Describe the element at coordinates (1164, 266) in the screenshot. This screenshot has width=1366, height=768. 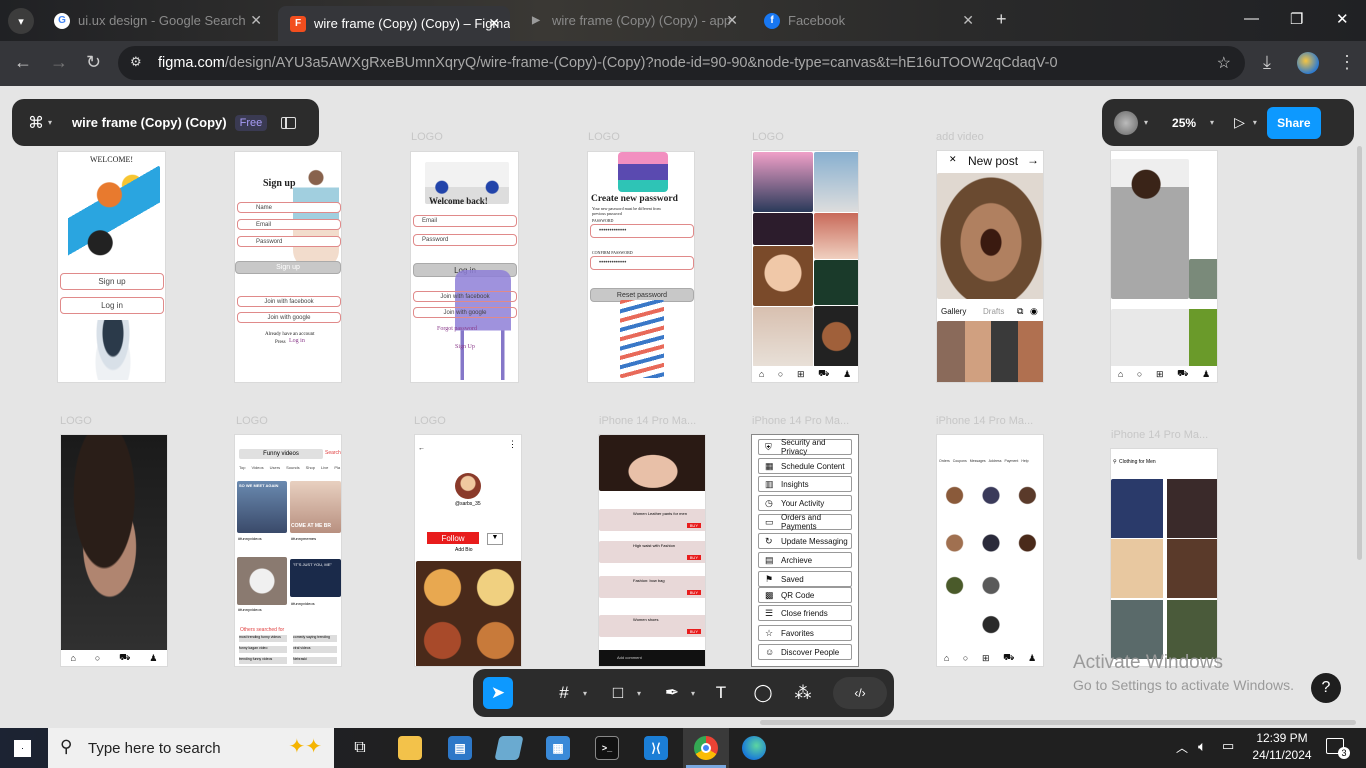
I see `frame-profile-apps: ⌂ ○ ⊞ ⛟ ♟` at that location.